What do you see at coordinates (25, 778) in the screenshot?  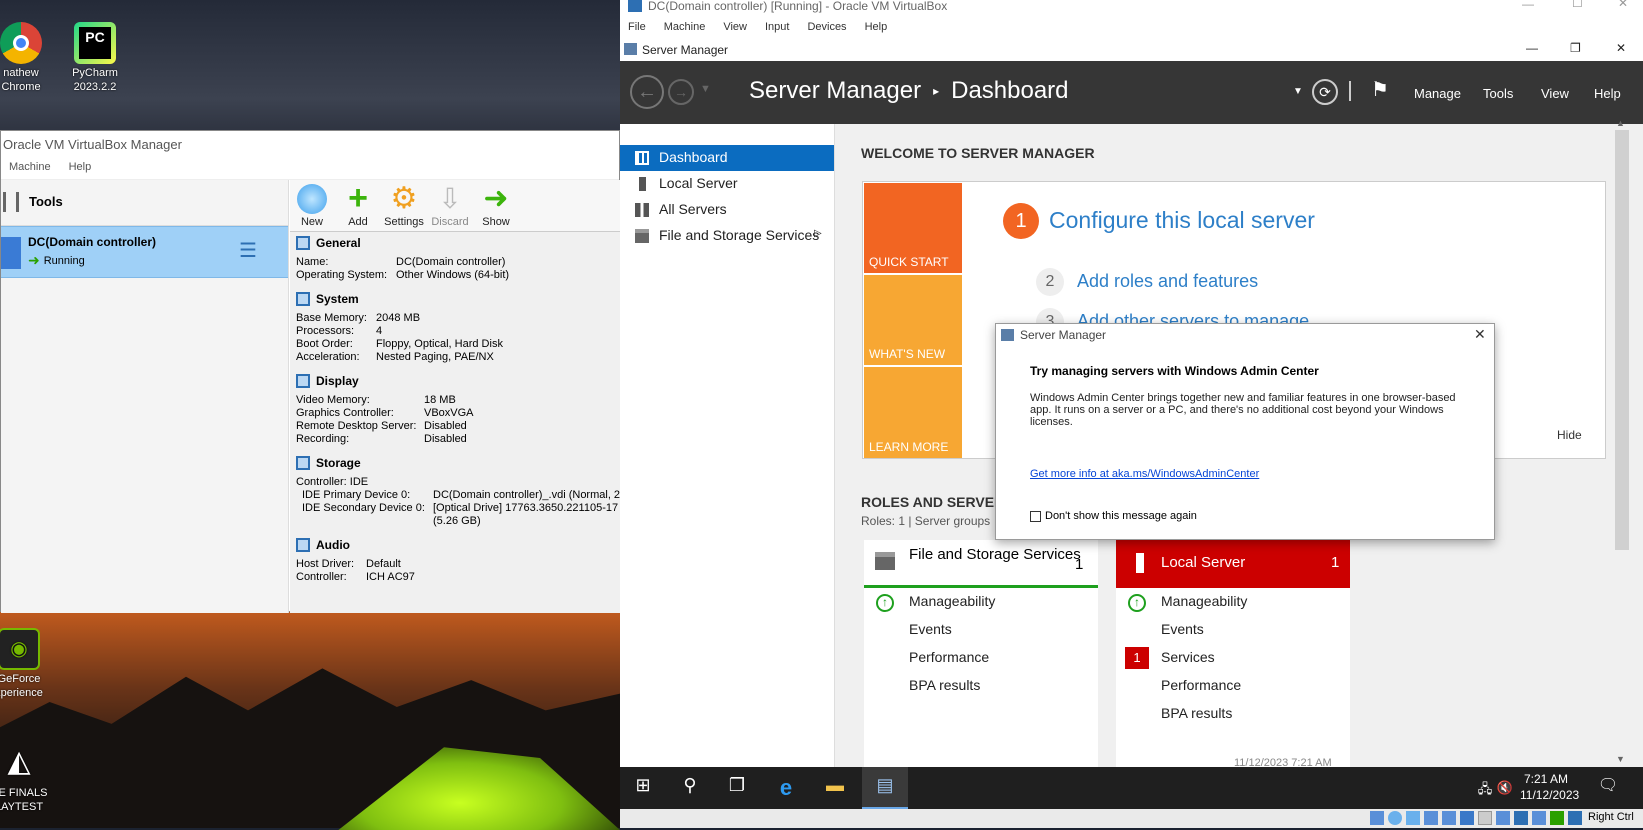 I see `desktop-icon-the-finals: ◭ HE FINALS LAYTEST` at bounding box center [25, 778].